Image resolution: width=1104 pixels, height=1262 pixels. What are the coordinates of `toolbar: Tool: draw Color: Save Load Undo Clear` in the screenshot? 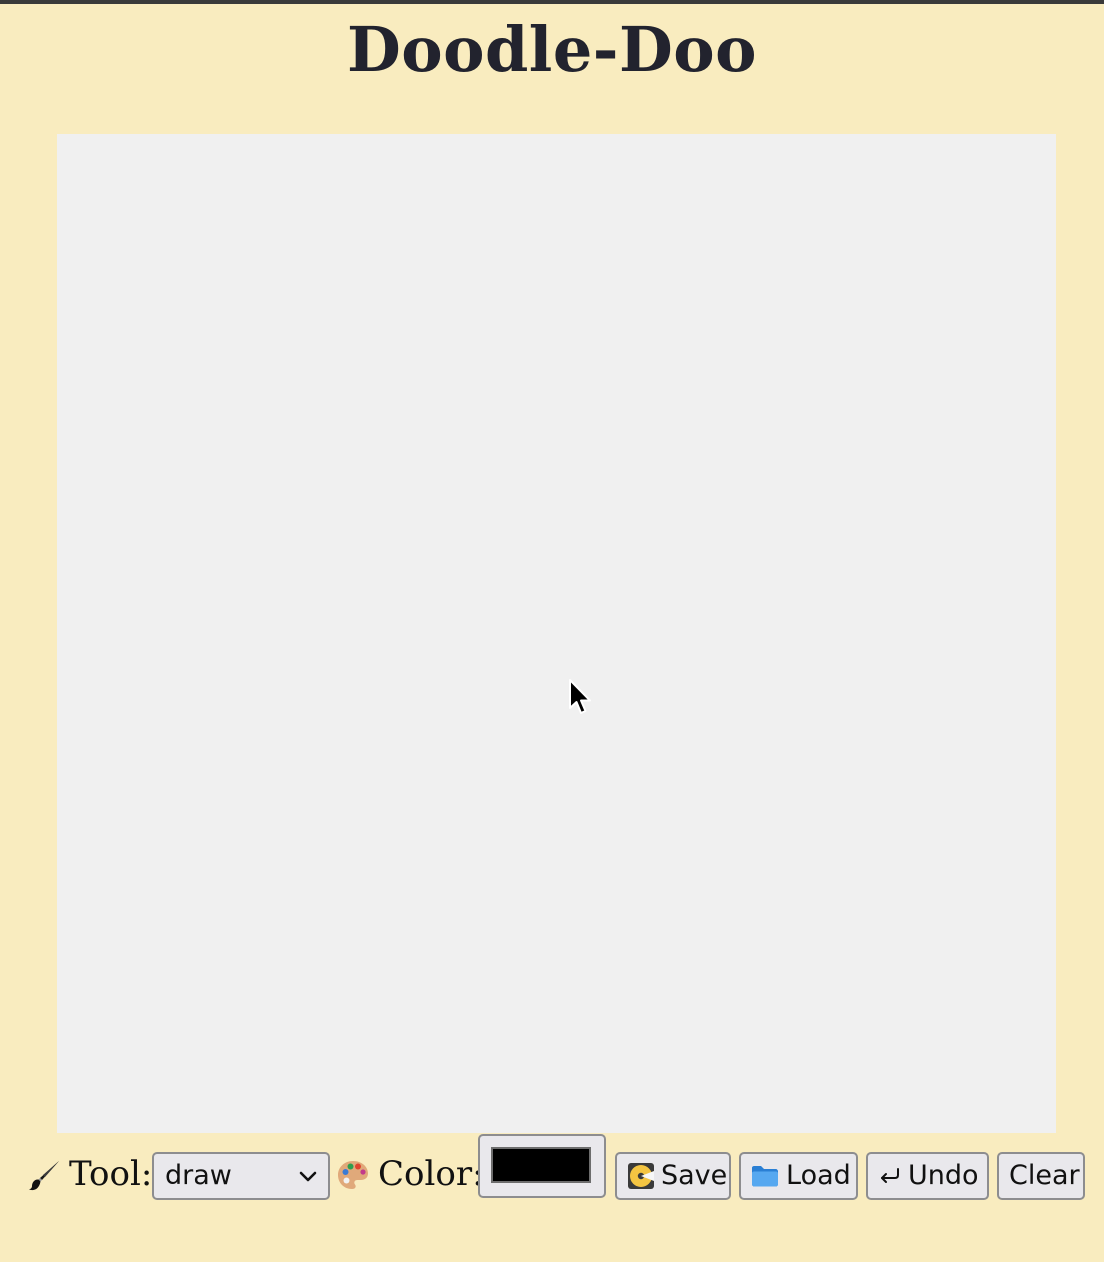 It's located at (558, 1167).